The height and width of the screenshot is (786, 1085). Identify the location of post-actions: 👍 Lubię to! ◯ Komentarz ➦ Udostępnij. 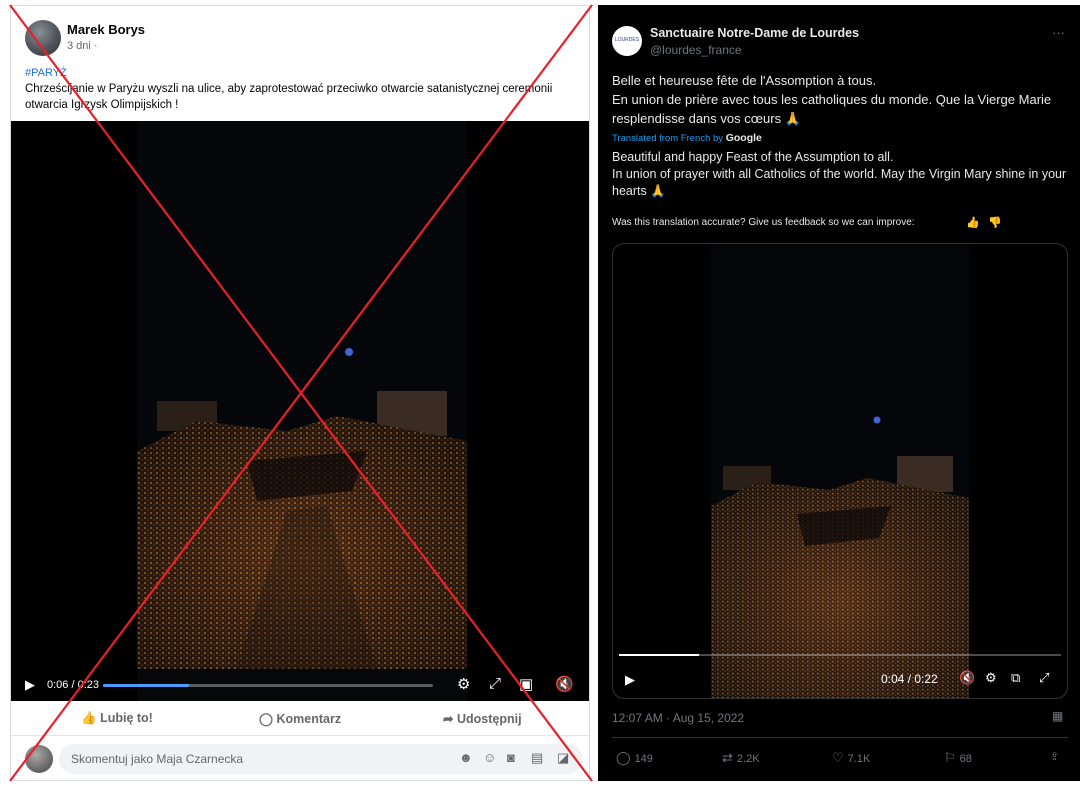
(300, 721).